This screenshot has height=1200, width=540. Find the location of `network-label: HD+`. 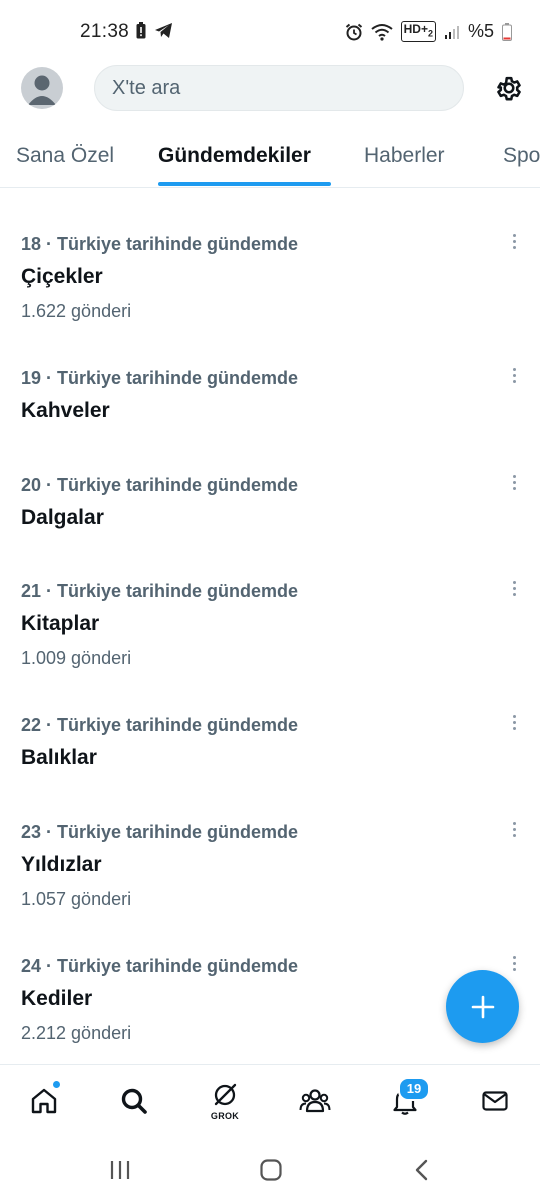

network-label: HD+ is located at coordinates (415, 29).